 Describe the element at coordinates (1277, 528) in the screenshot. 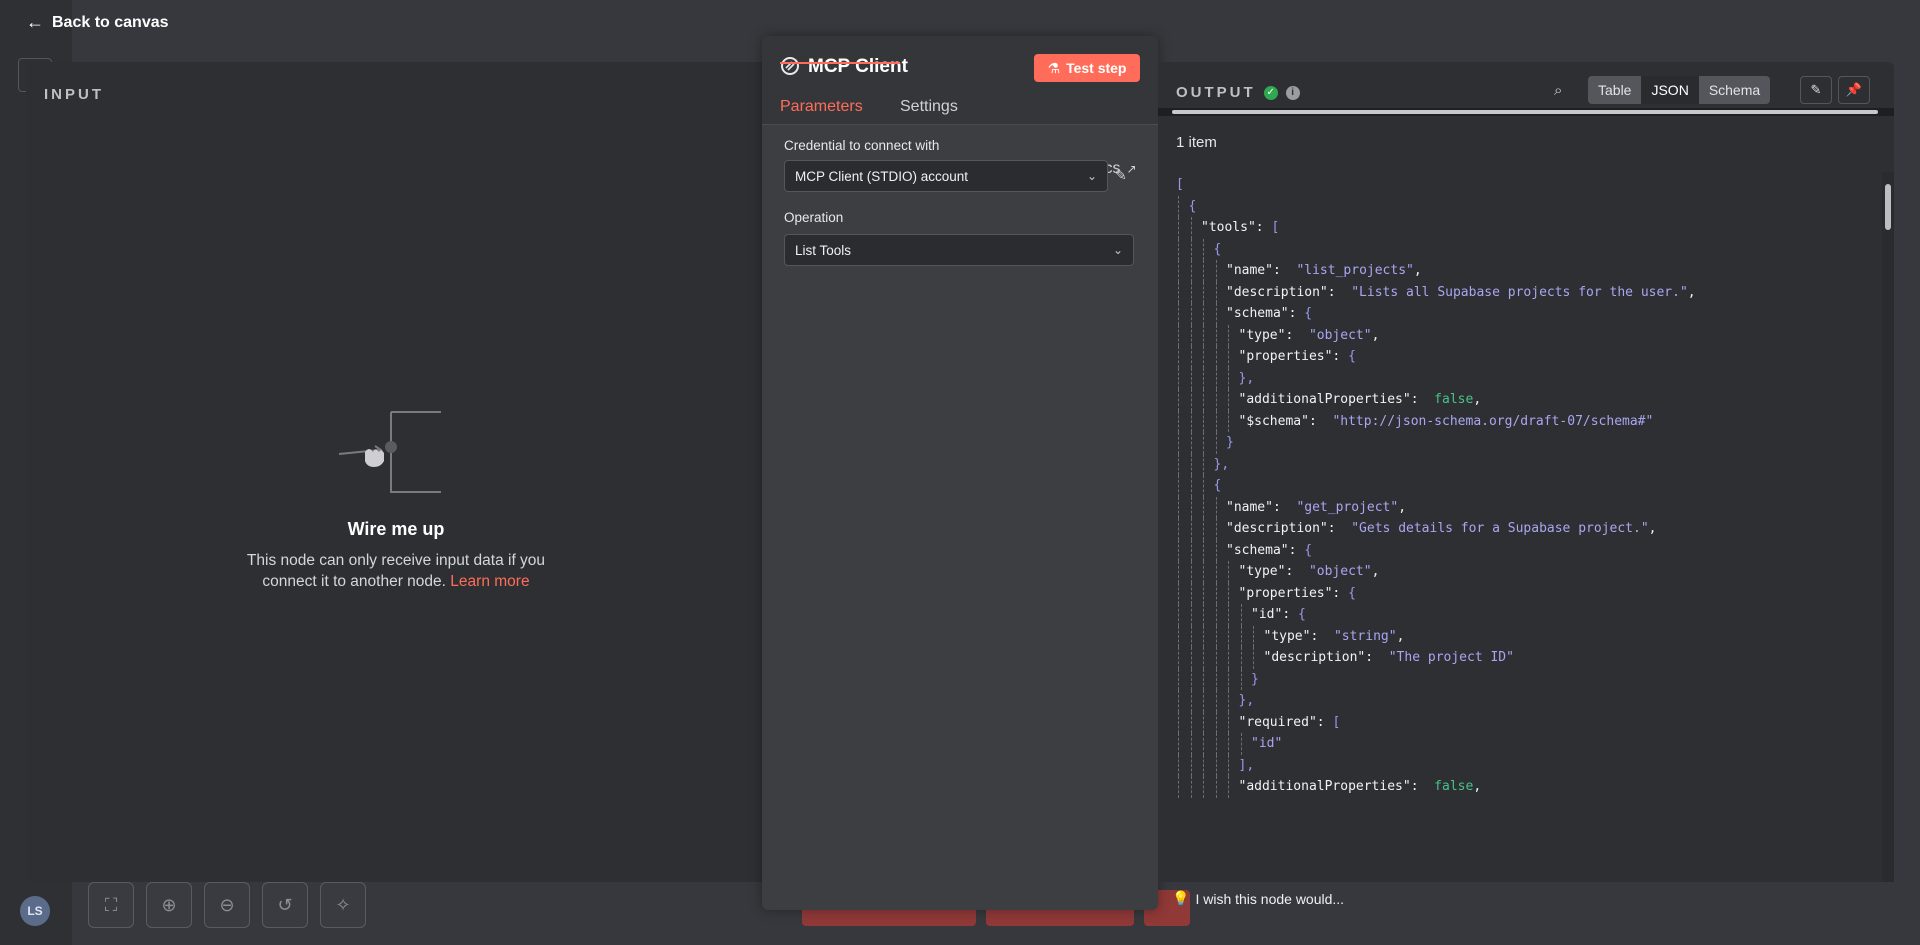

I see `json-token: "description"` at that location.